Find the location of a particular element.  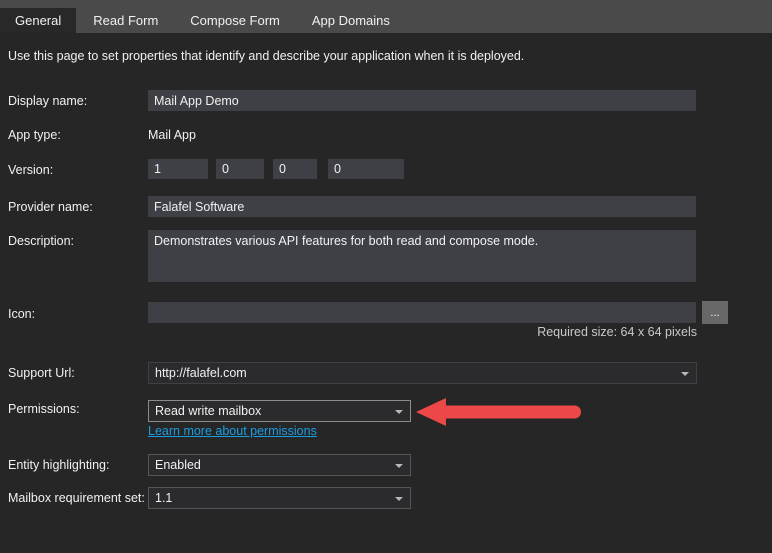

display-name-input is located at coordinates (422, 100).